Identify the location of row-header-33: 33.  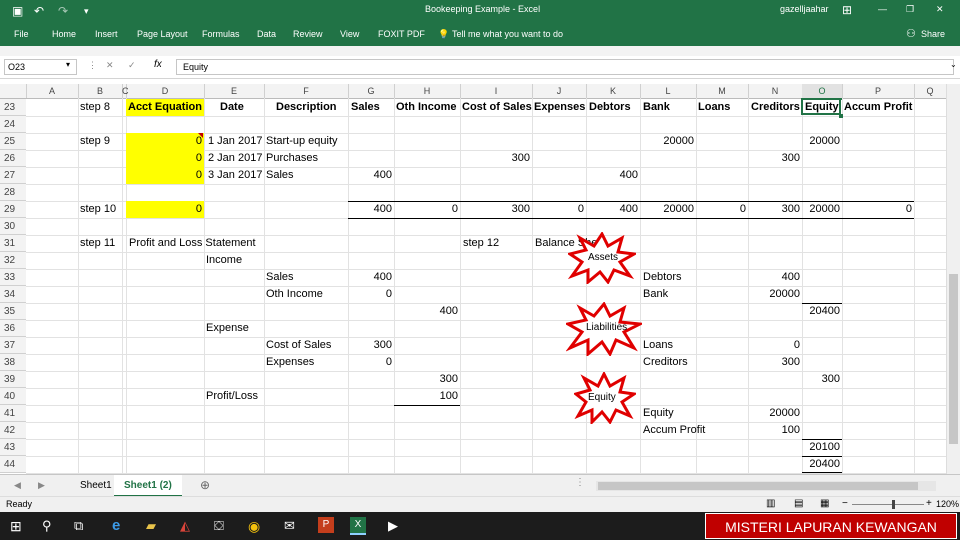
(13, 277).